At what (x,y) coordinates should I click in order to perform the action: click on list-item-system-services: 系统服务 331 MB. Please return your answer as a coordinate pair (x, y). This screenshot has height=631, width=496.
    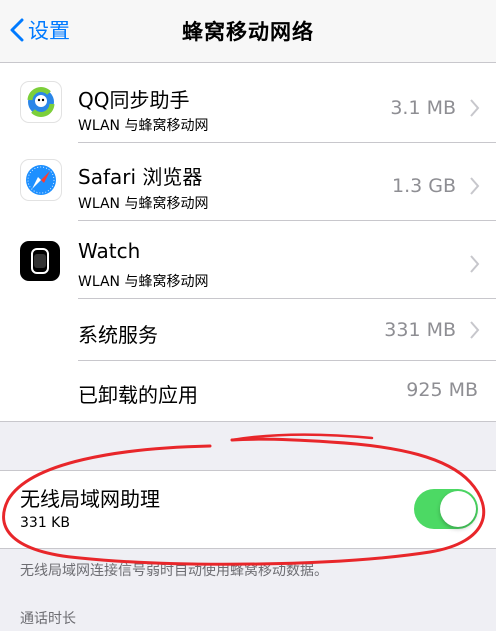
    Looking at the image, I should click on (248, 330).